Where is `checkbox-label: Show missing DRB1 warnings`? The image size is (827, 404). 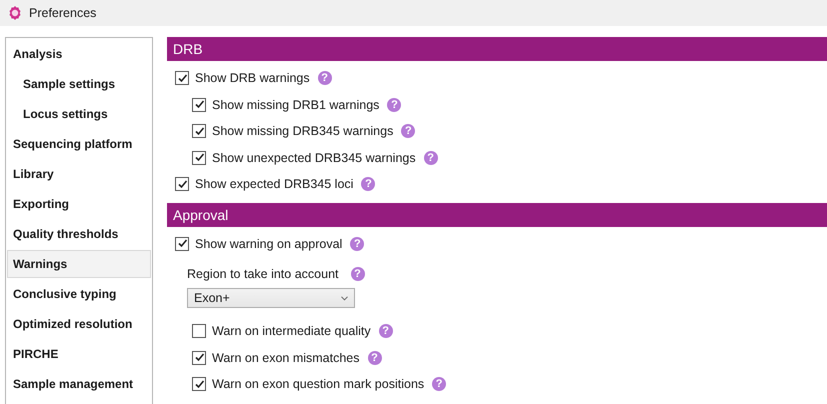 checkbox-label: Show missing DRB1 warnings is located at coordinates (296, 105).